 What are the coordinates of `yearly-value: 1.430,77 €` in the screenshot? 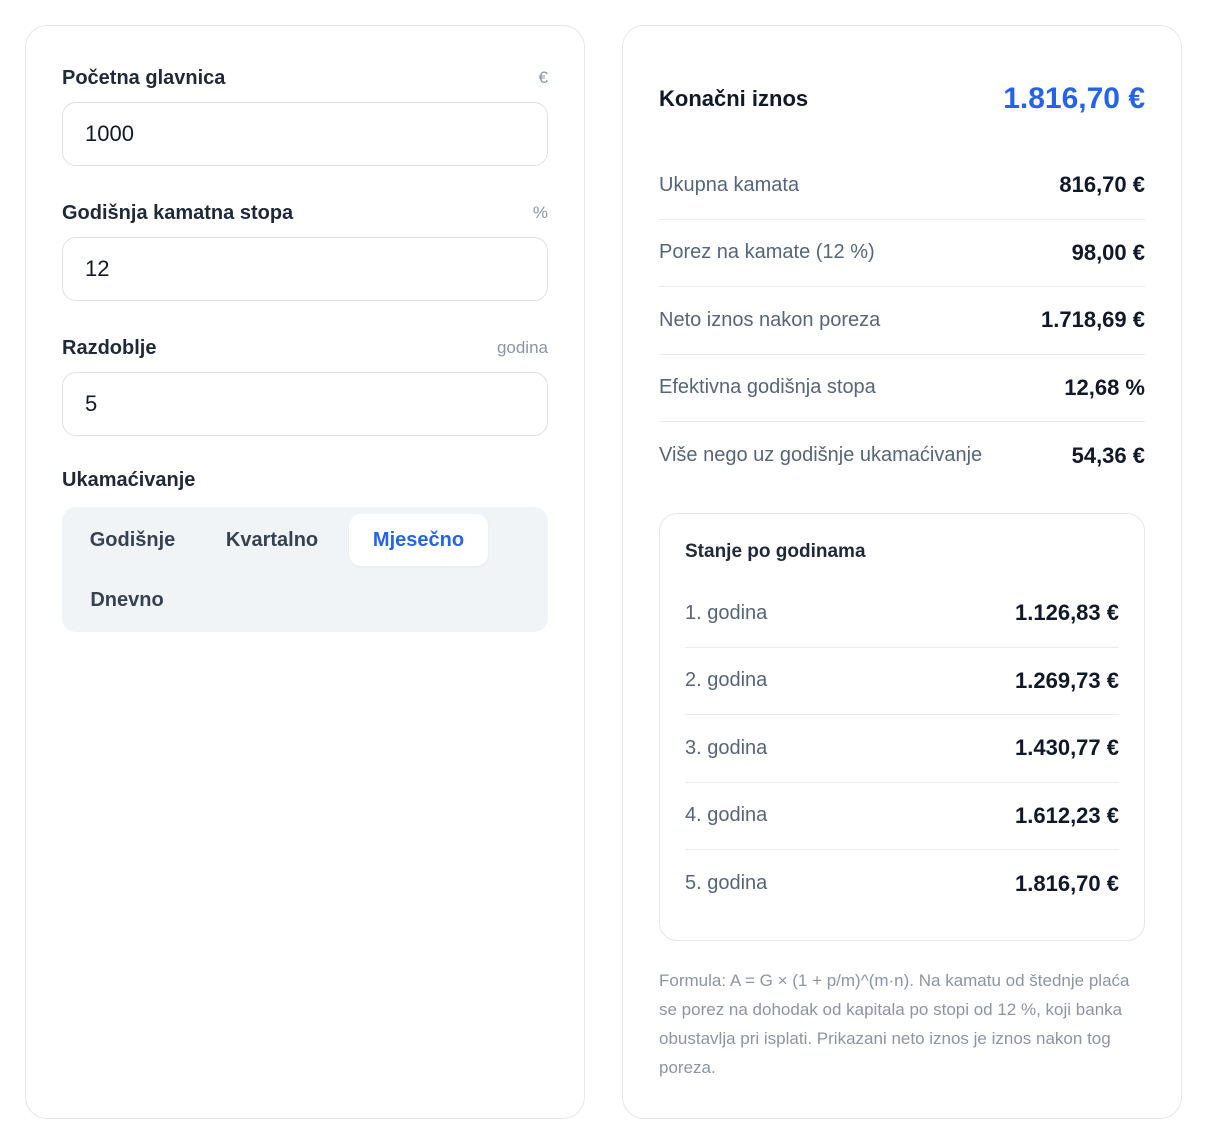 It's located at (1067, 748).